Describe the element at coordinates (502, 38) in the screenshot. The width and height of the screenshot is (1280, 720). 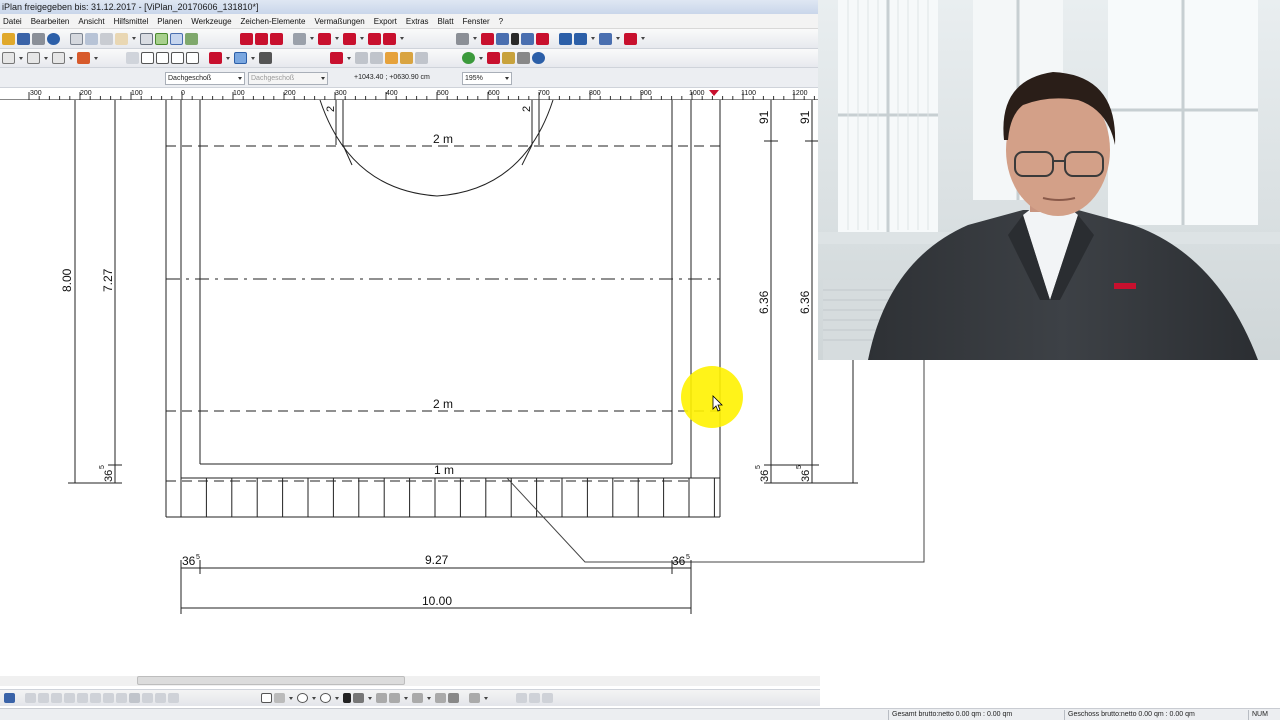
I see `mark-icon` at that location.